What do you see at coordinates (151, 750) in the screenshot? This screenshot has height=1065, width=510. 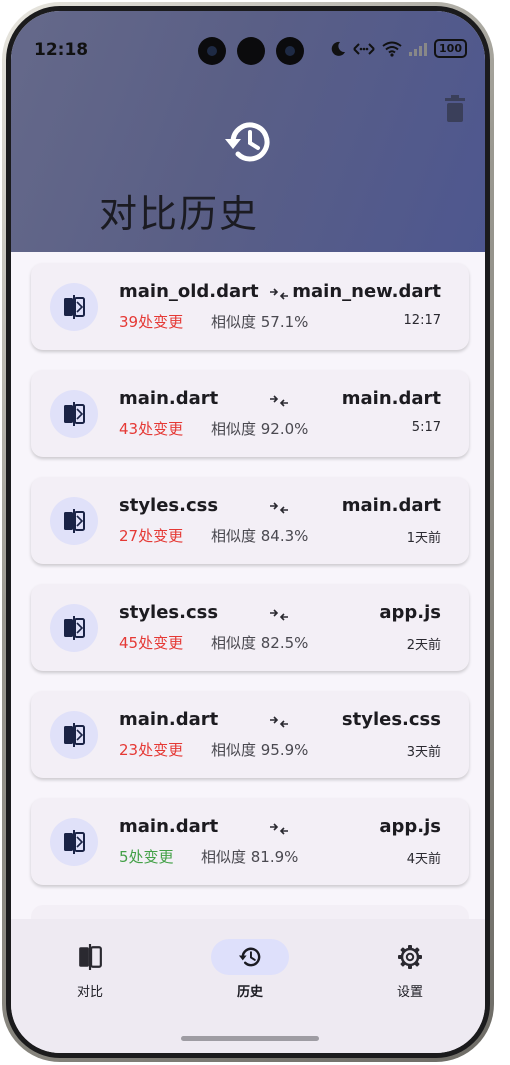 I see `change-count: 23处变更` at bounding box center [151, 750].